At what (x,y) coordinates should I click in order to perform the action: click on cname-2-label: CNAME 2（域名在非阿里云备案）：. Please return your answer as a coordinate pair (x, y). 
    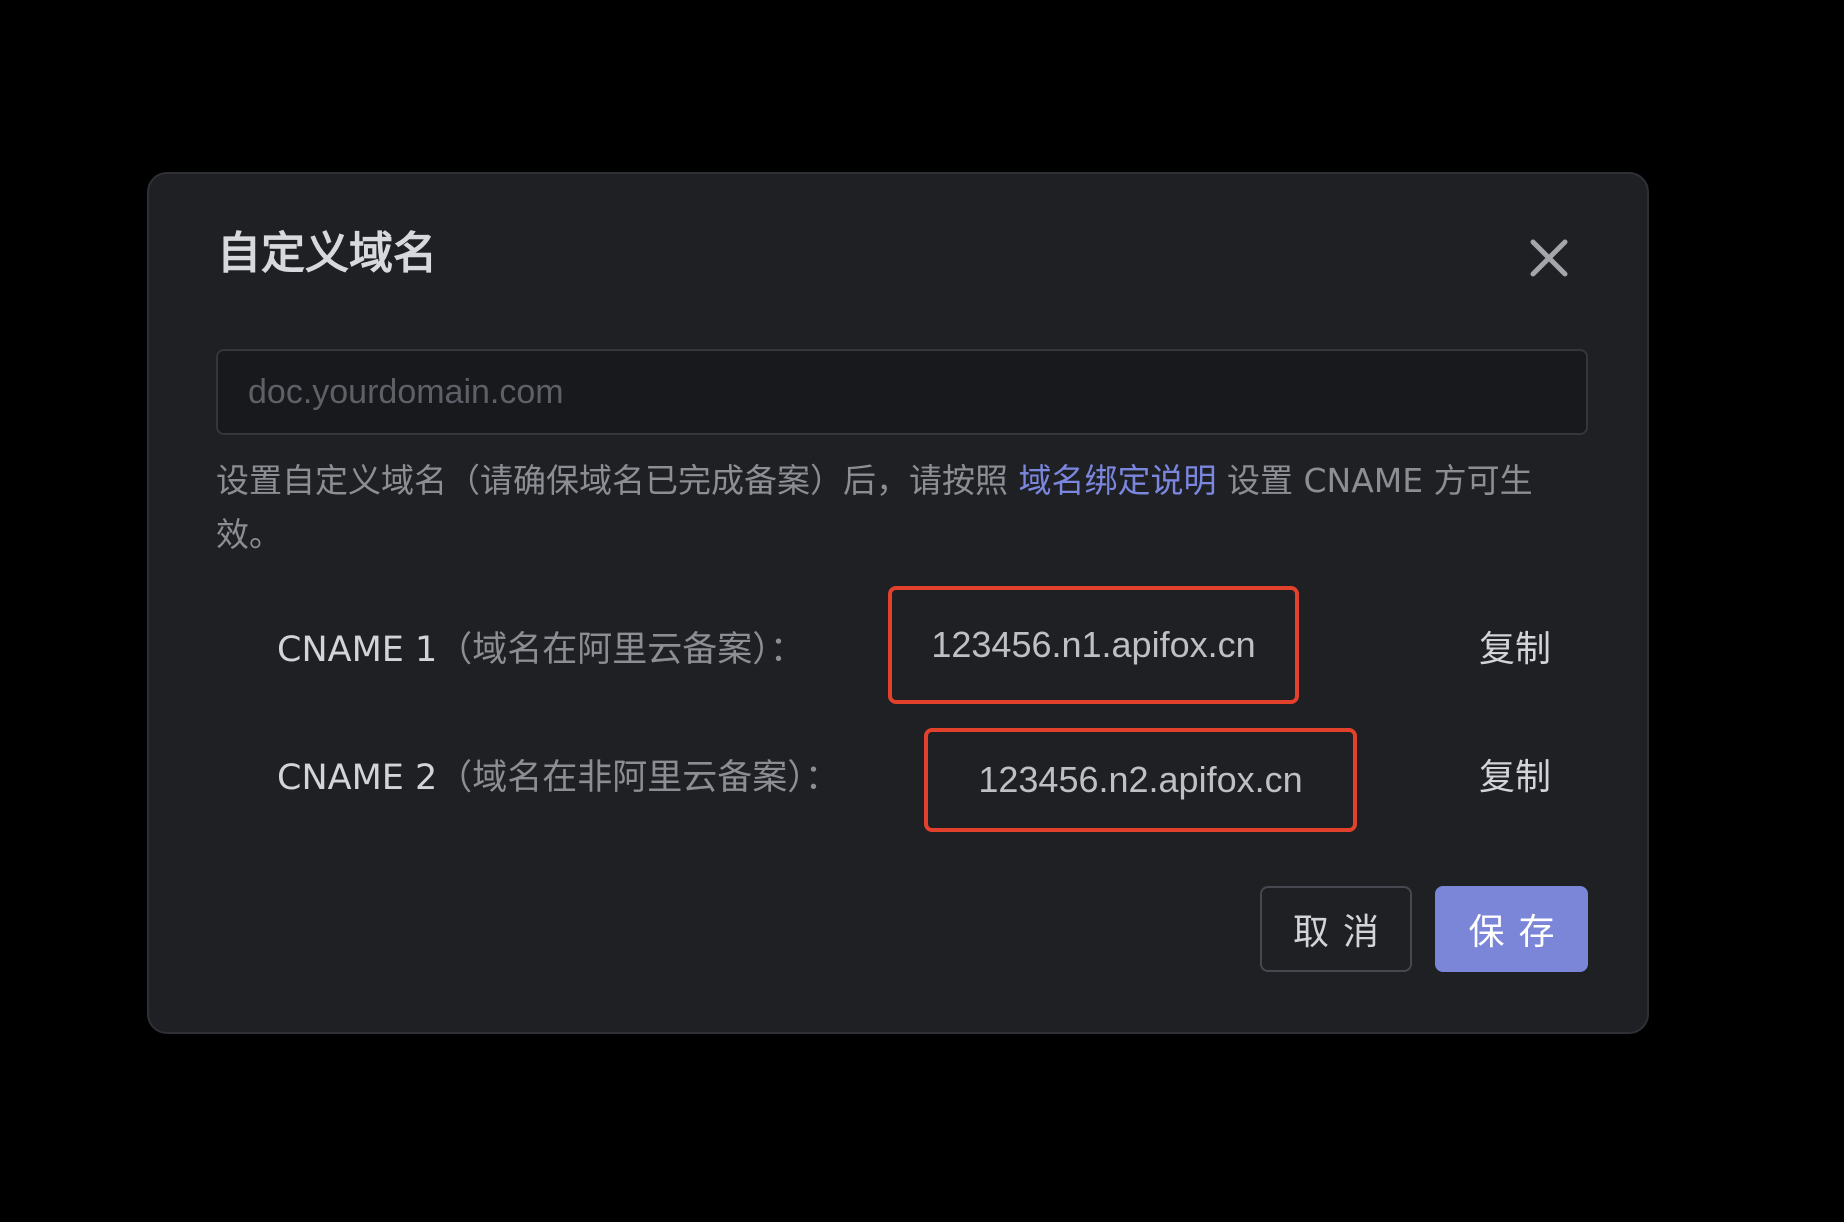
    Looking at the image, I should click on (558, 778).